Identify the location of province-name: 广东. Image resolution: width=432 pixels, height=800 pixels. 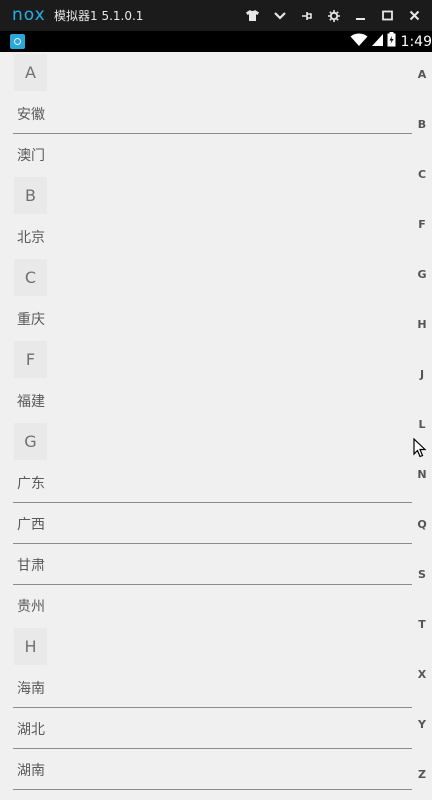
(31, 484).